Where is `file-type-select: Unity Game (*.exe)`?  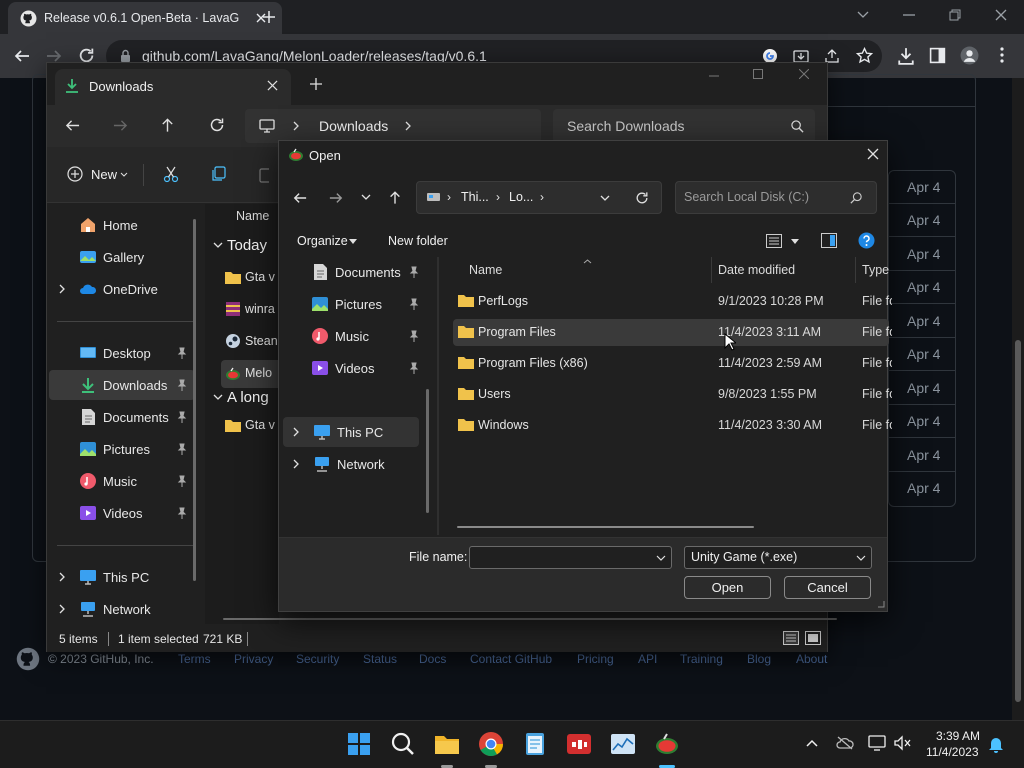 file-type-select: Unity Game (*.exe) is located at coordinates (778, 557).